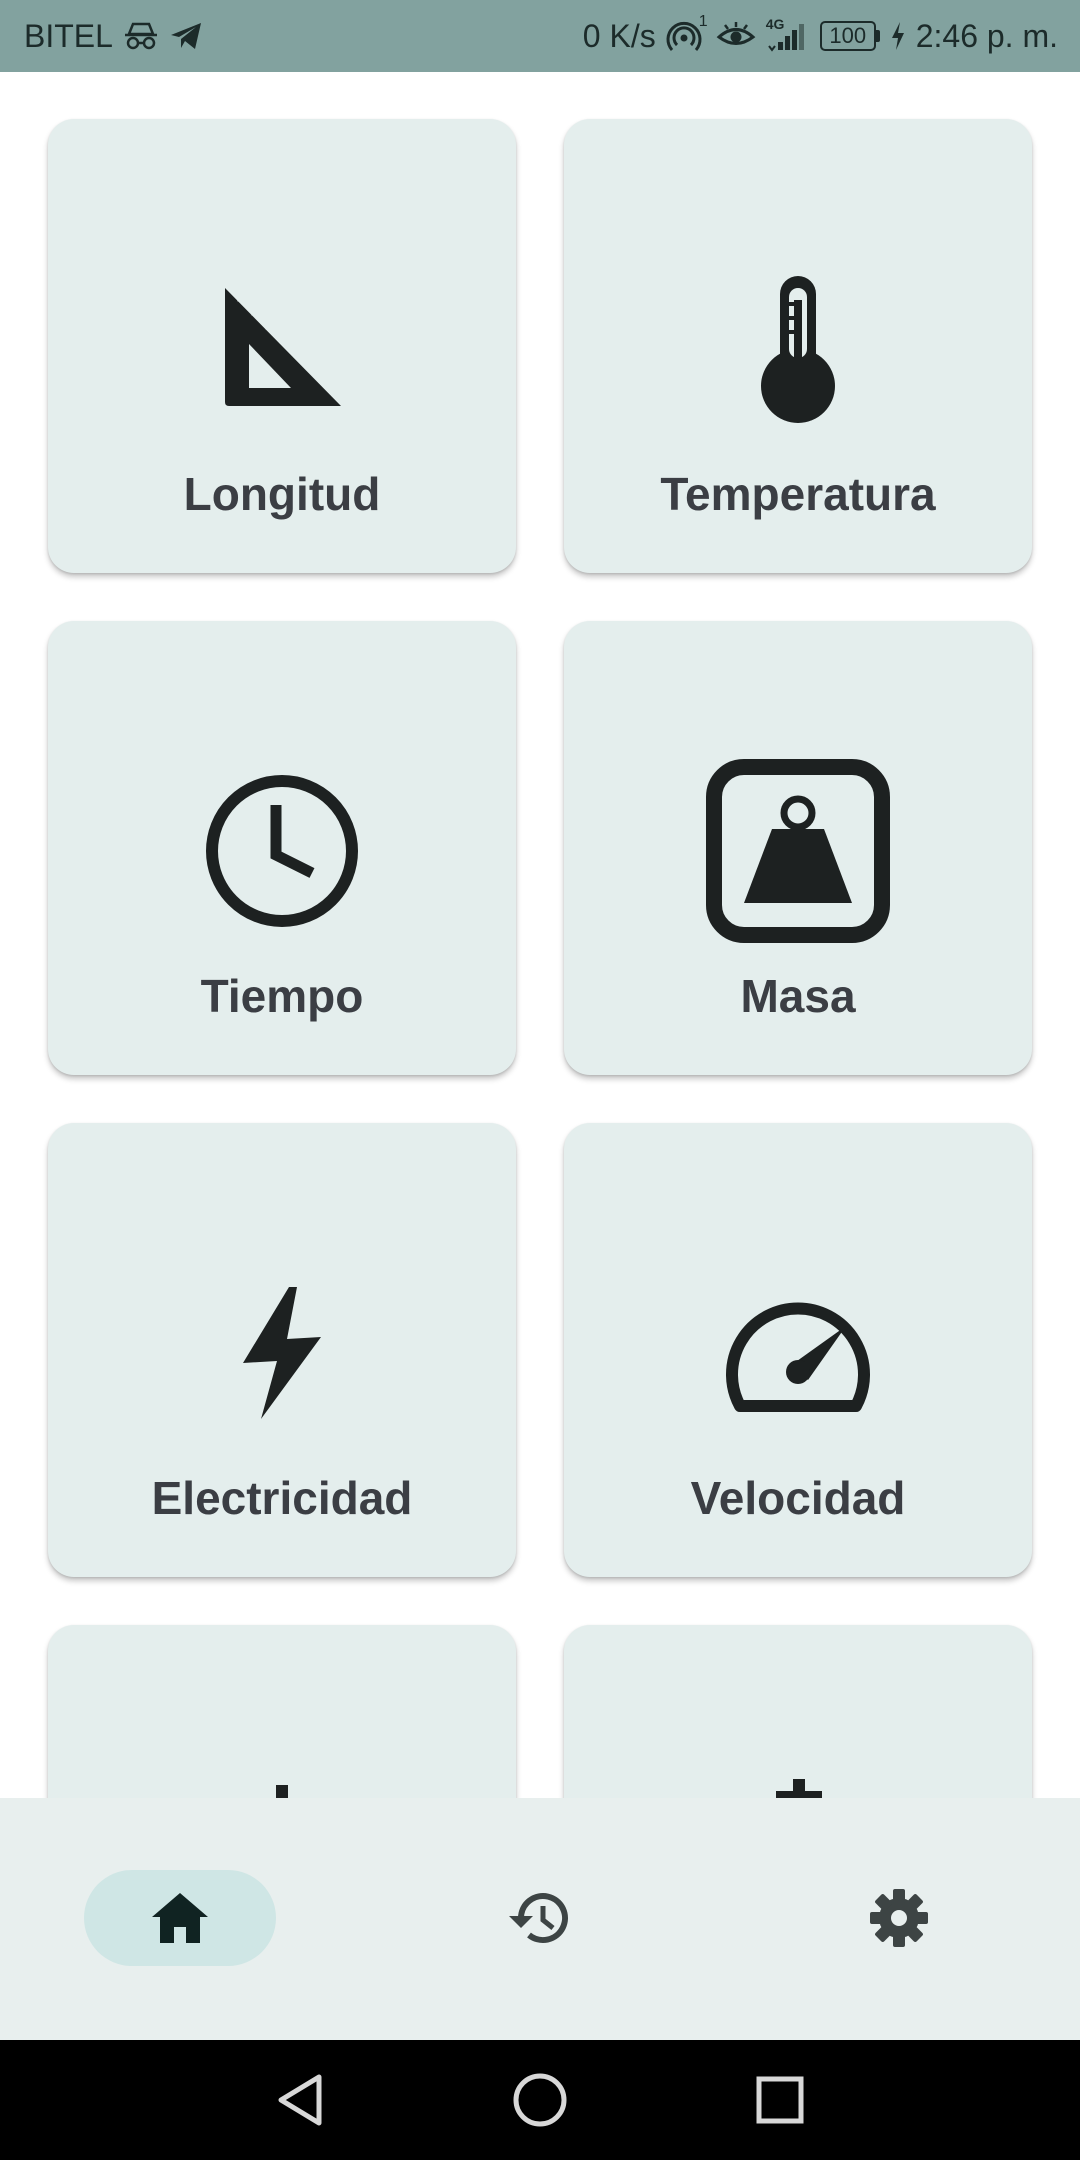 The height and width of the screenshot is (2160, 1080). What do you see at coordinates (282, 851) in the screenshot?
I see `clock-icon` at bounding box center [282, 851].